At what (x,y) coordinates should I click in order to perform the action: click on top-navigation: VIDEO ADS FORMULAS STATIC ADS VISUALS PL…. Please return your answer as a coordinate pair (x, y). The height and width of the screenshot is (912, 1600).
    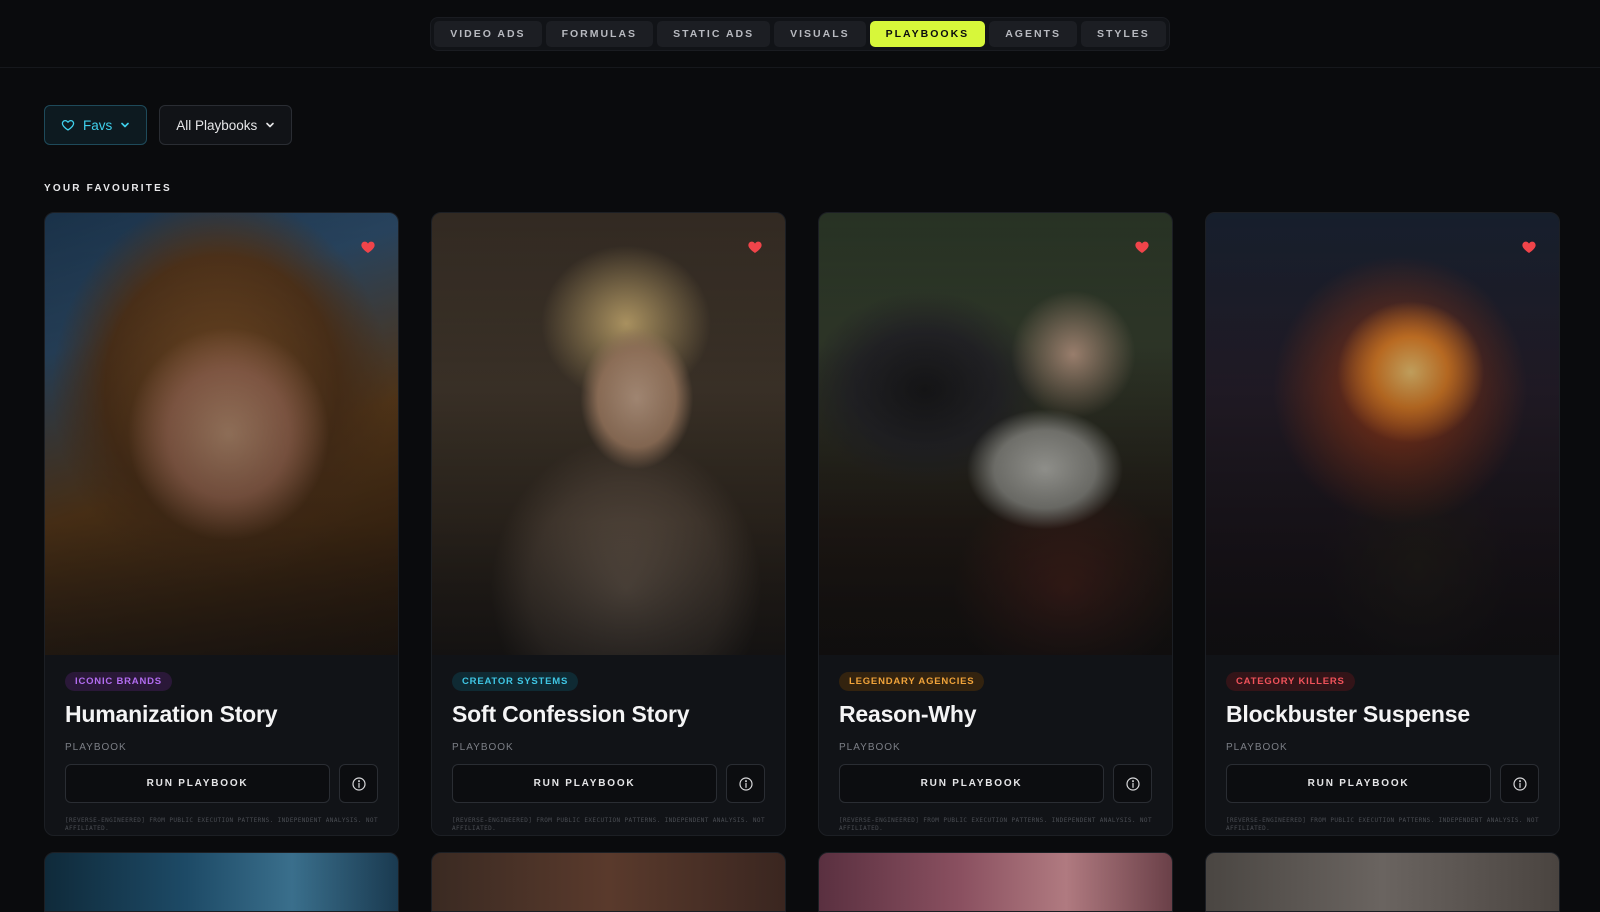
    Looking at the image, I should click on (800, 34).